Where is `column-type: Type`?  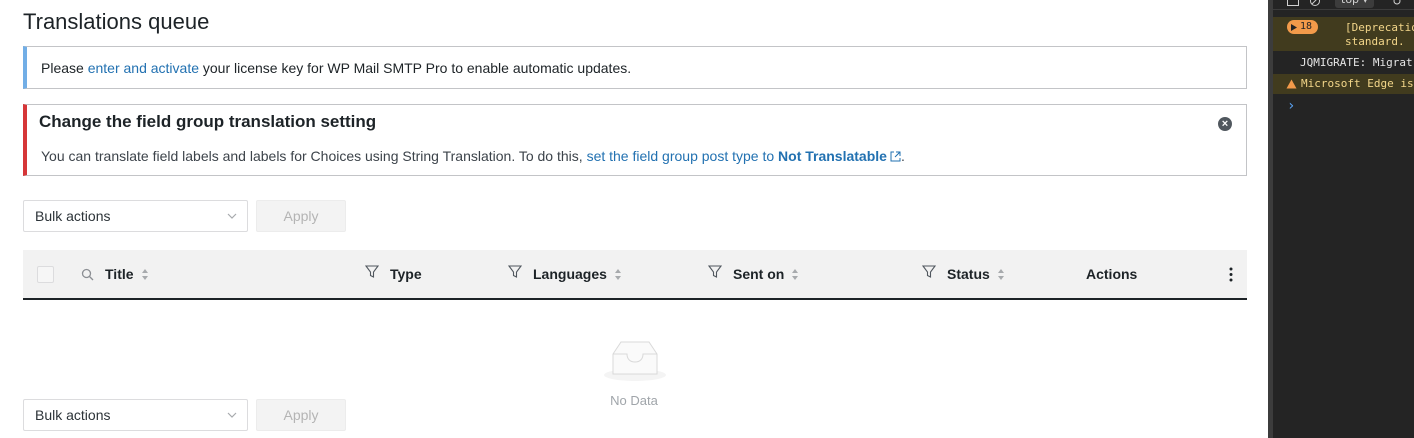 column-type: Type is located at coordinates (406, 274).